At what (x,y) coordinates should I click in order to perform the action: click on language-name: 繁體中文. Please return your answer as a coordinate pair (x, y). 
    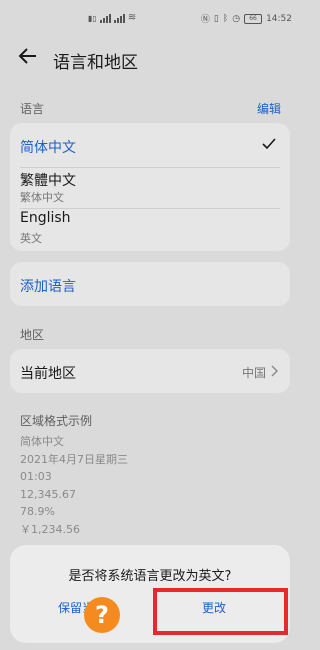
    Looking at the image, I should click on (48, 181).